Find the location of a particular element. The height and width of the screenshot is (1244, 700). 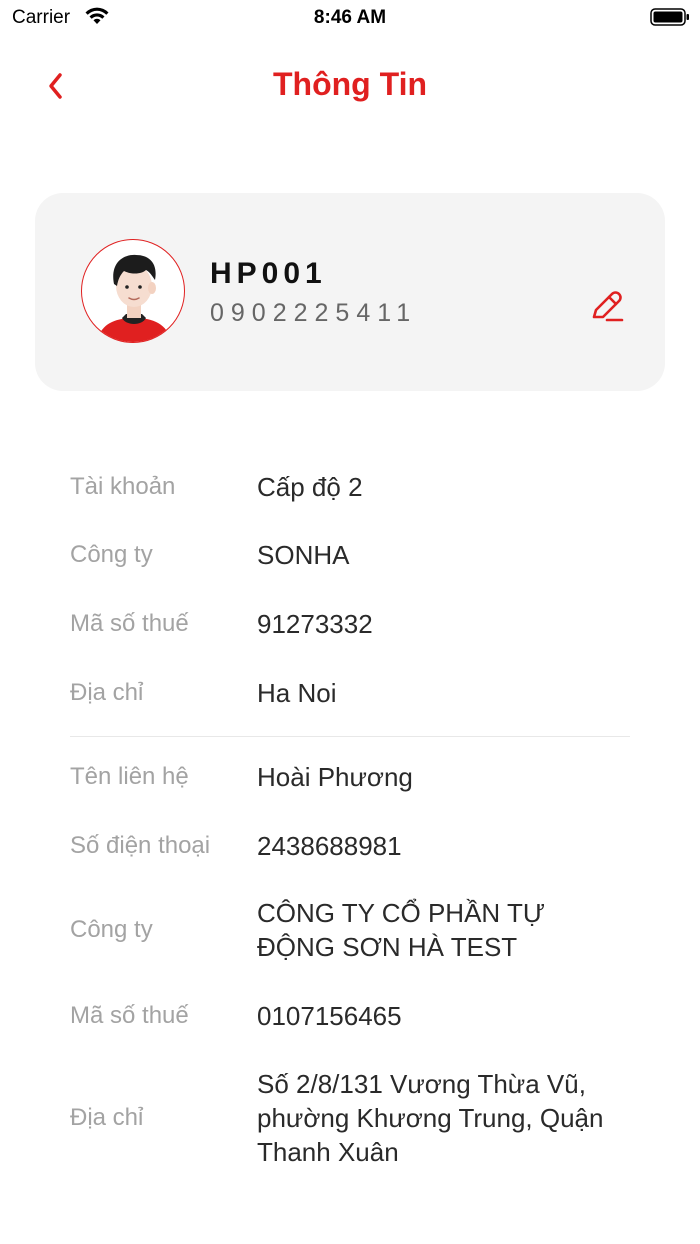

nav-bar: Thông Tin is located at coordinates (350, 84).